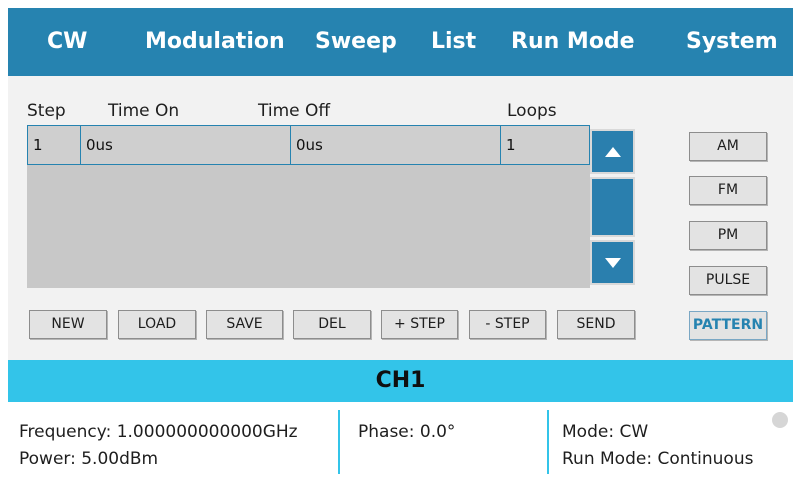 This screenshot has width=793, height=480. What do you see at coordinates (511, 145) in the screenshot?
I see `cell-loops: 1` at bounding box center [511, 145].